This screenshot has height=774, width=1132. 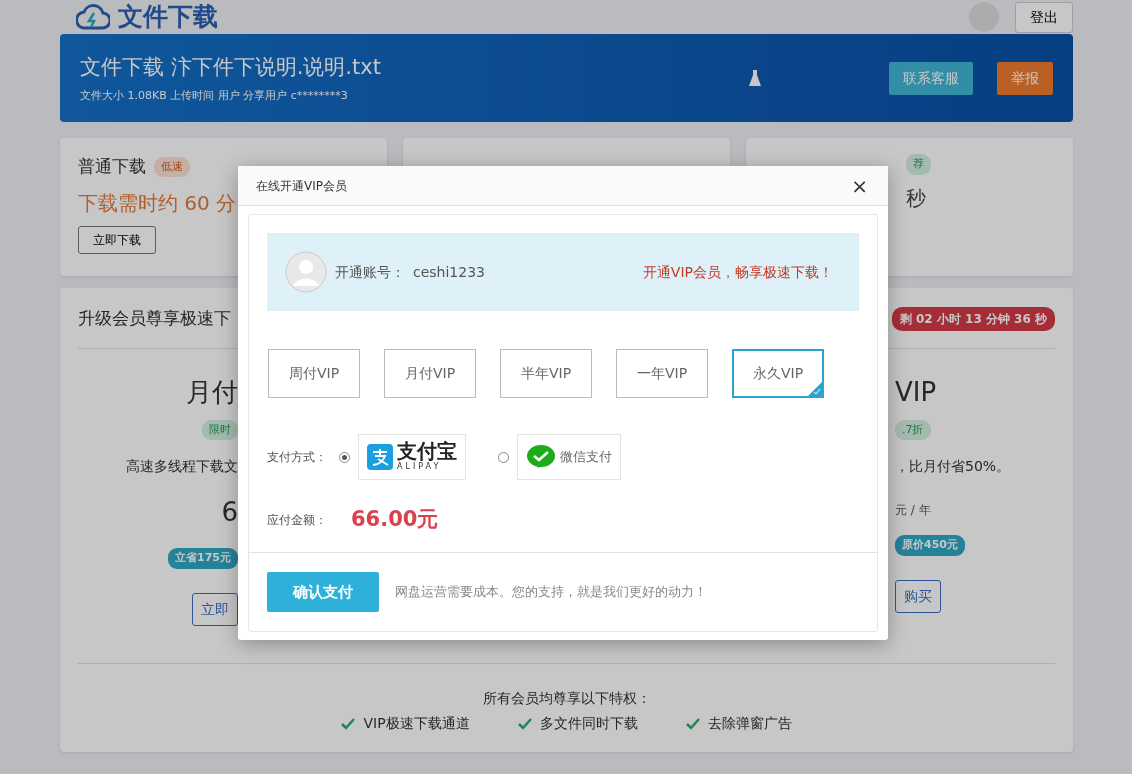 What do you see at coordinates (214, 95) in the screenshot?
I see `file-meta: 文件大小 1.08KB 上传时间 用户 分享用户 c********3` at bounding box center [214, 95].